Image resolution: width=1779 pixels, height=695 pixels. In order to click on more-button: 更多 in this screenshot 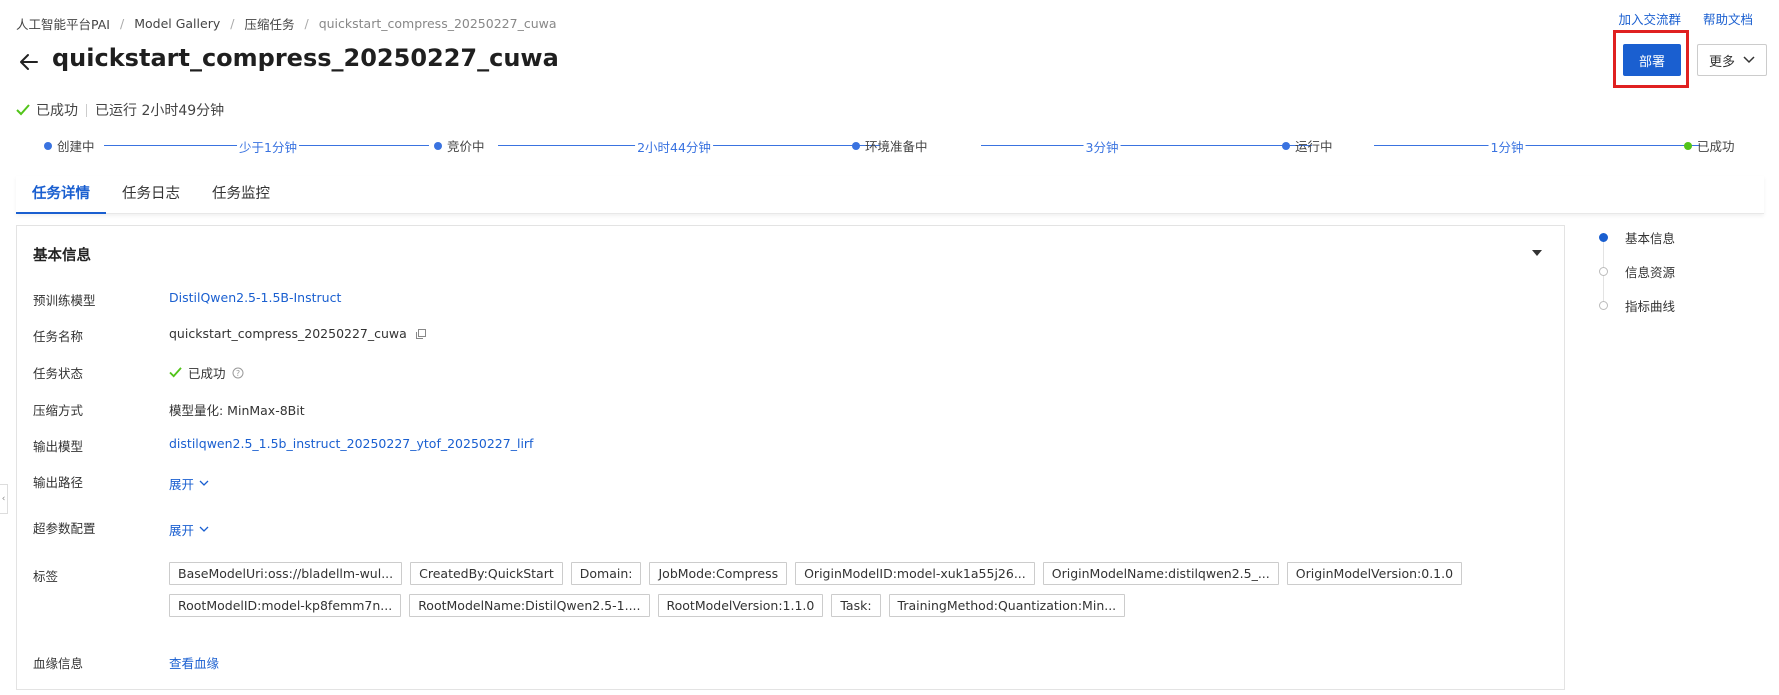, I will do `click(1732, 60)`.